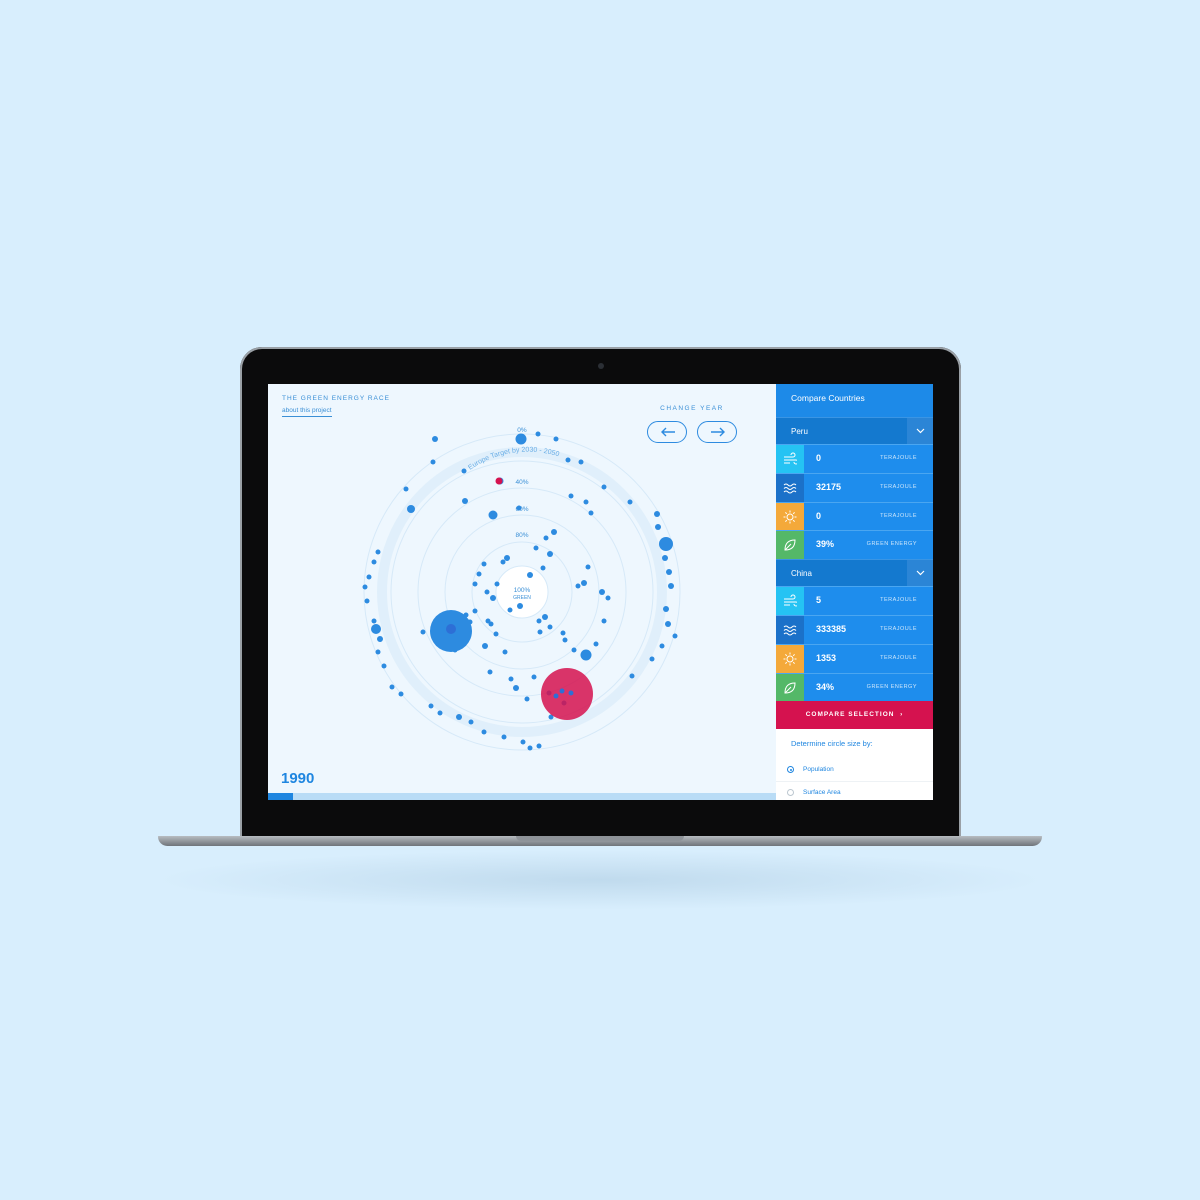 Image resolution: width=1200 pixels, height=1200 pixels. Describe the element at coordinates (567, 694) in the screenshot. I see `highlighted-country-circle` at that location.